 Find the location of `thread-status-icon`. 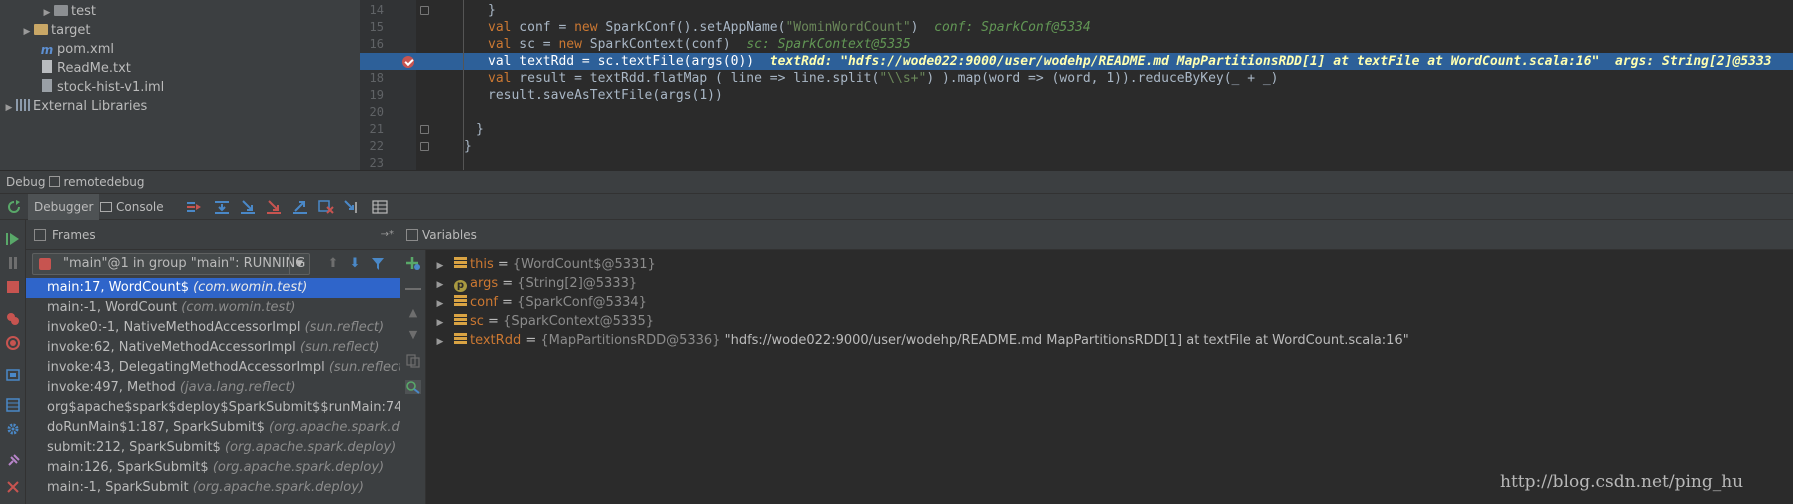

thread-status-icon is located at coordinates (45, 264).